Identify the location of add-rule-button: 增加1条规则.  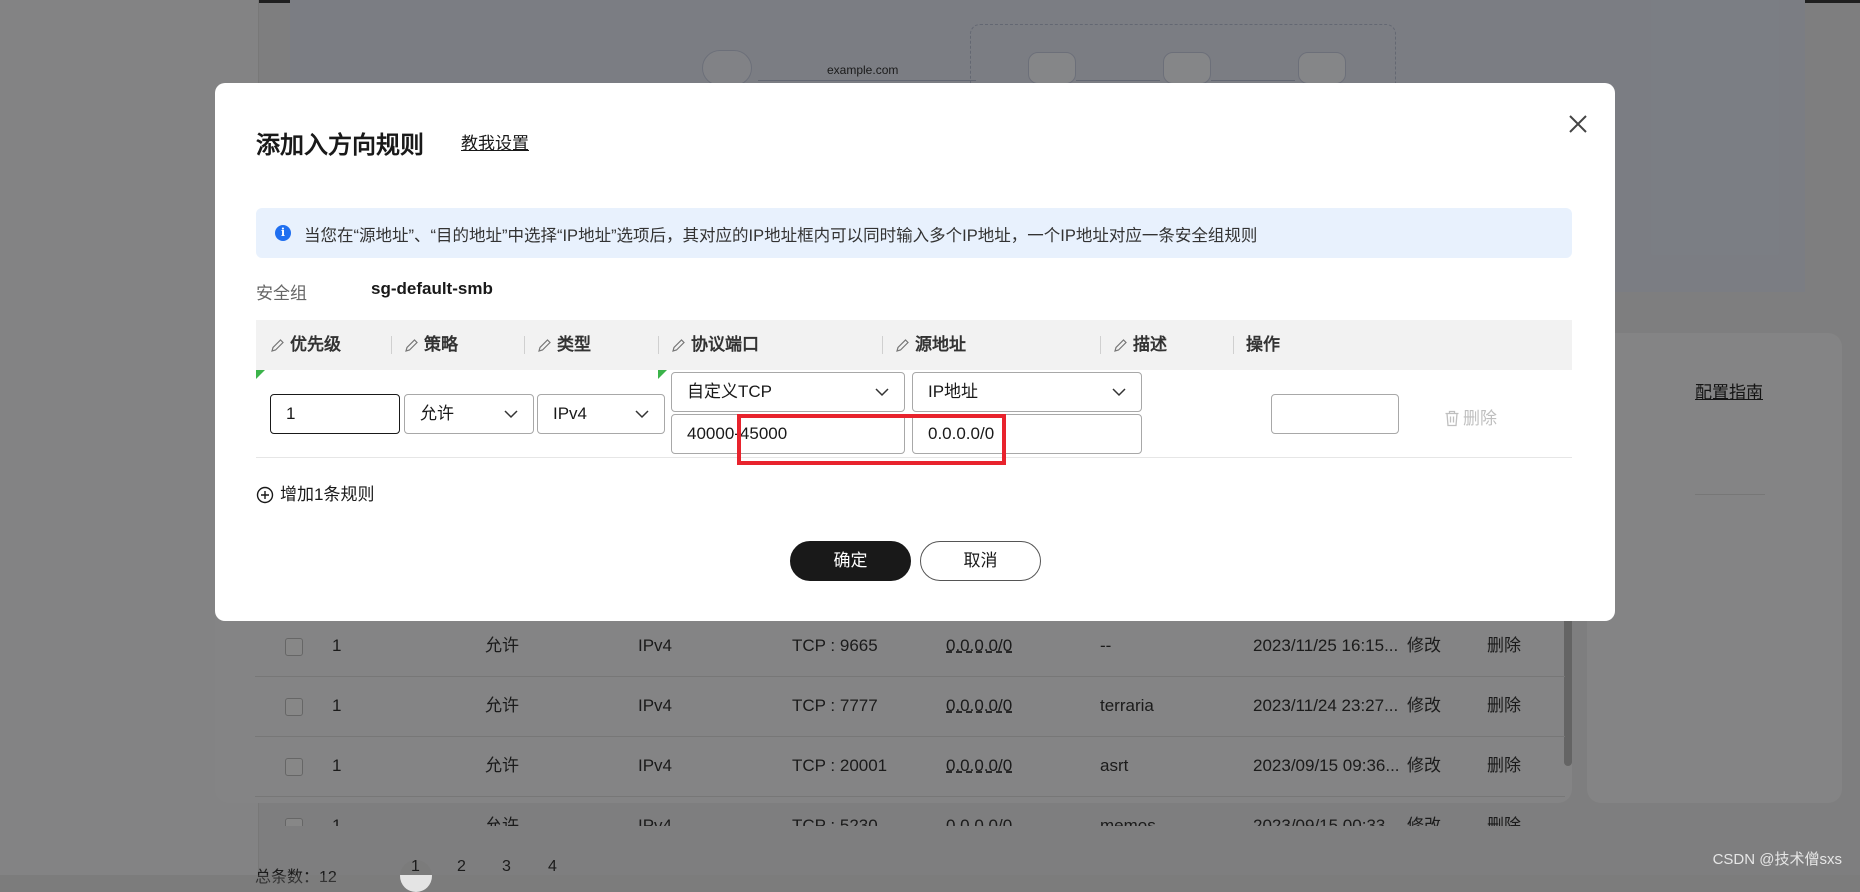
(315, 492).